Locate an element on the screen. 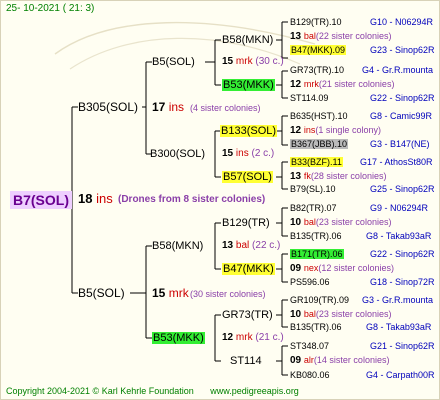 The image size is (440, 400). gen4-queen-6-label: B367(JBB).10 is located at coordinates (319, 144).